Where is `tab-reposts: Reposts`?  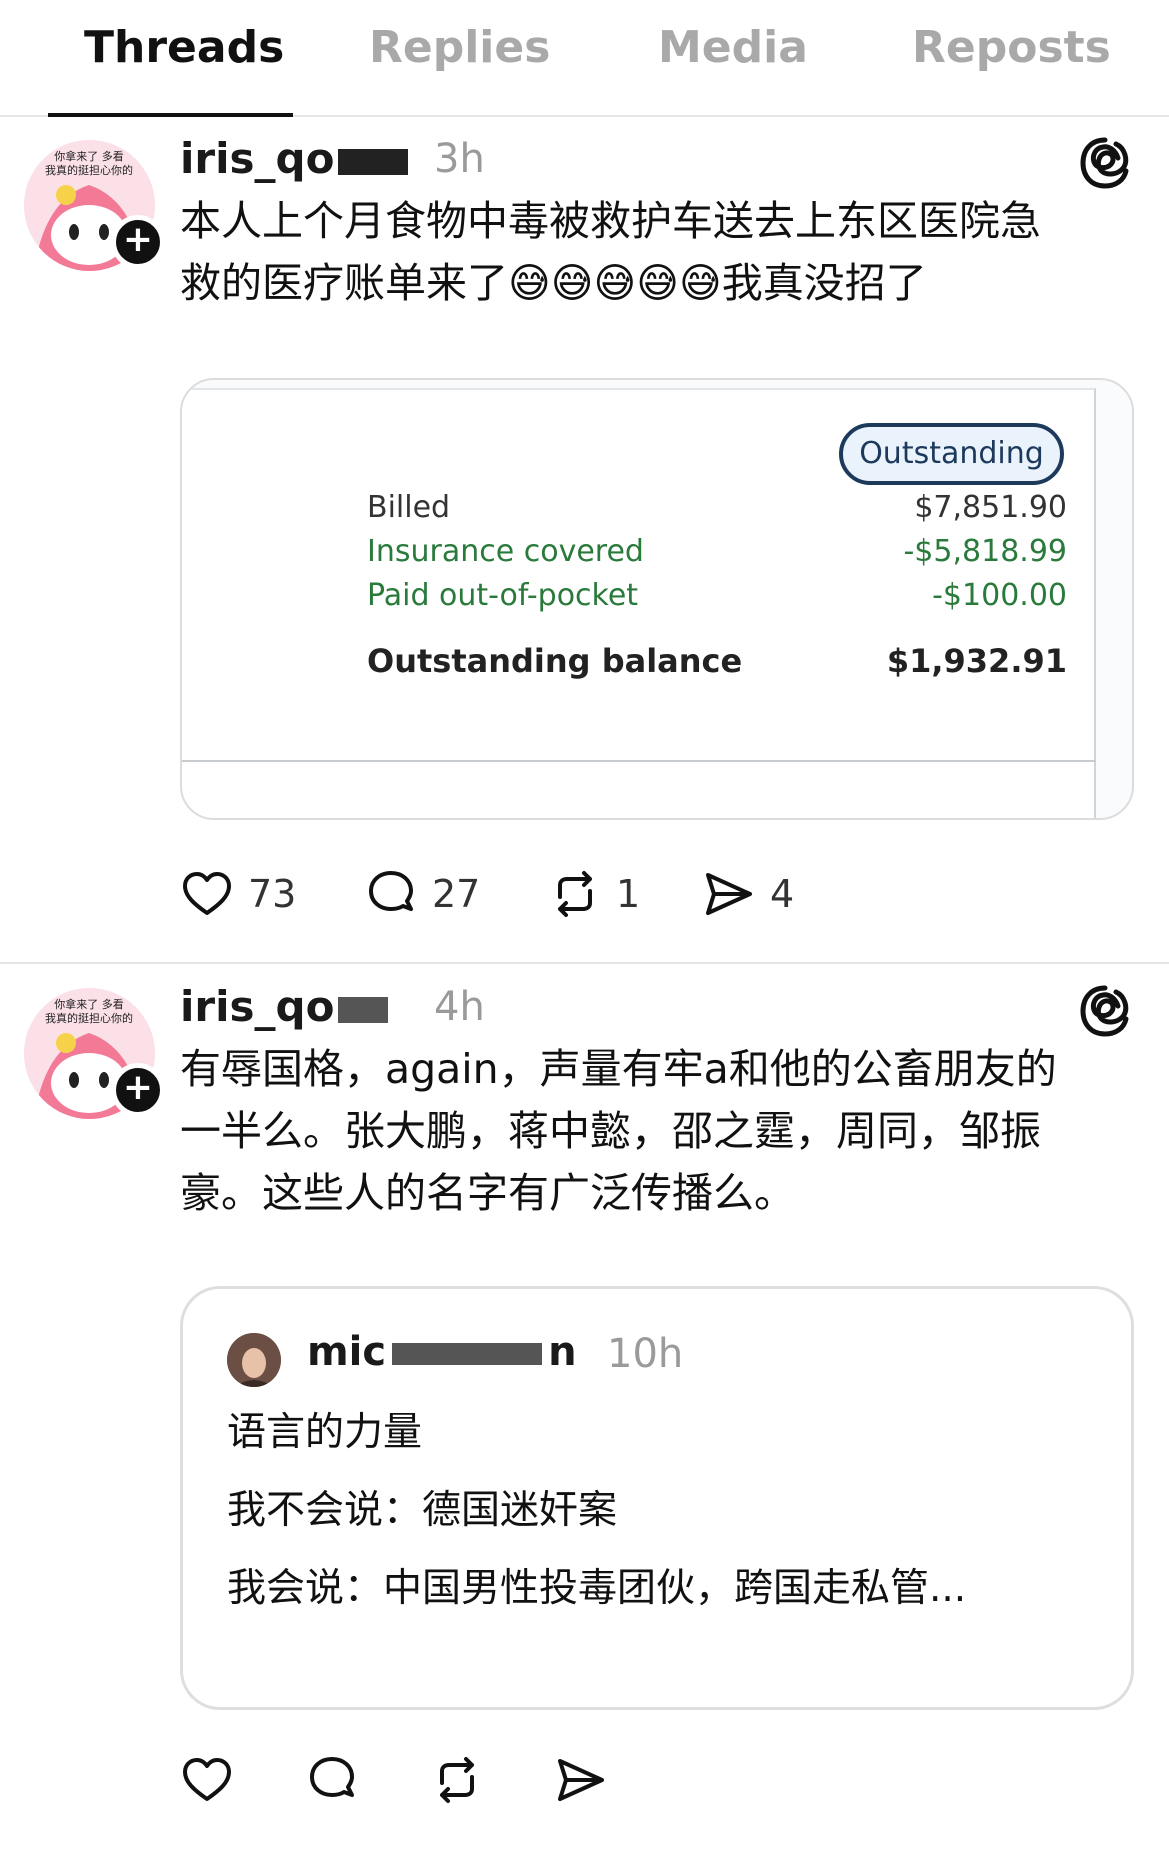 tab-reposts: Reposts is located at coordinates (1011, 47).